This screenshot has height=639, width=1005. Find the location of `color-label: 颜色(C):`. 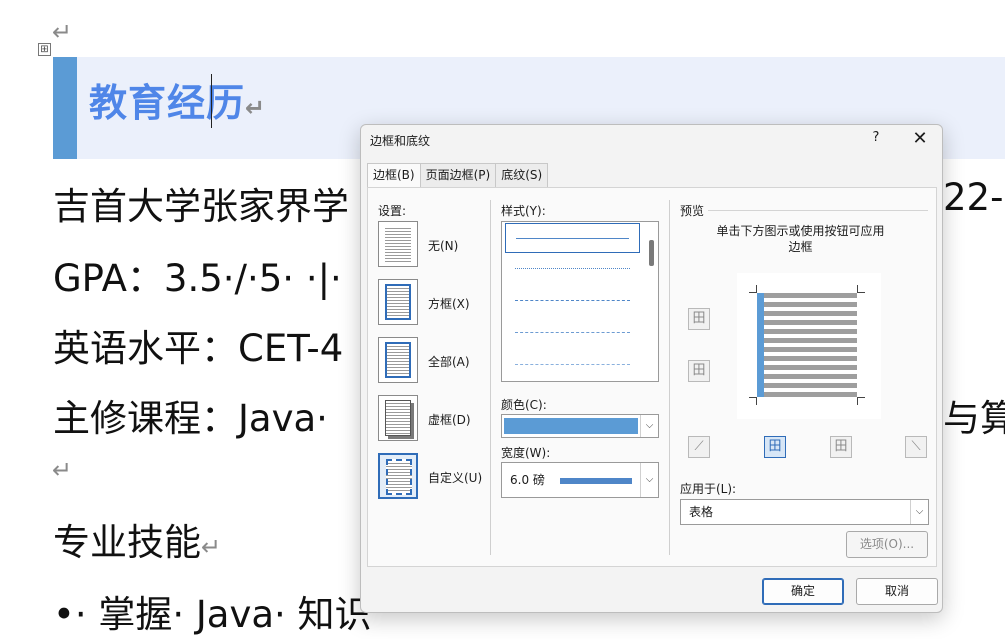

color-label: 颜色(C): is located at coordinates (524, 405).